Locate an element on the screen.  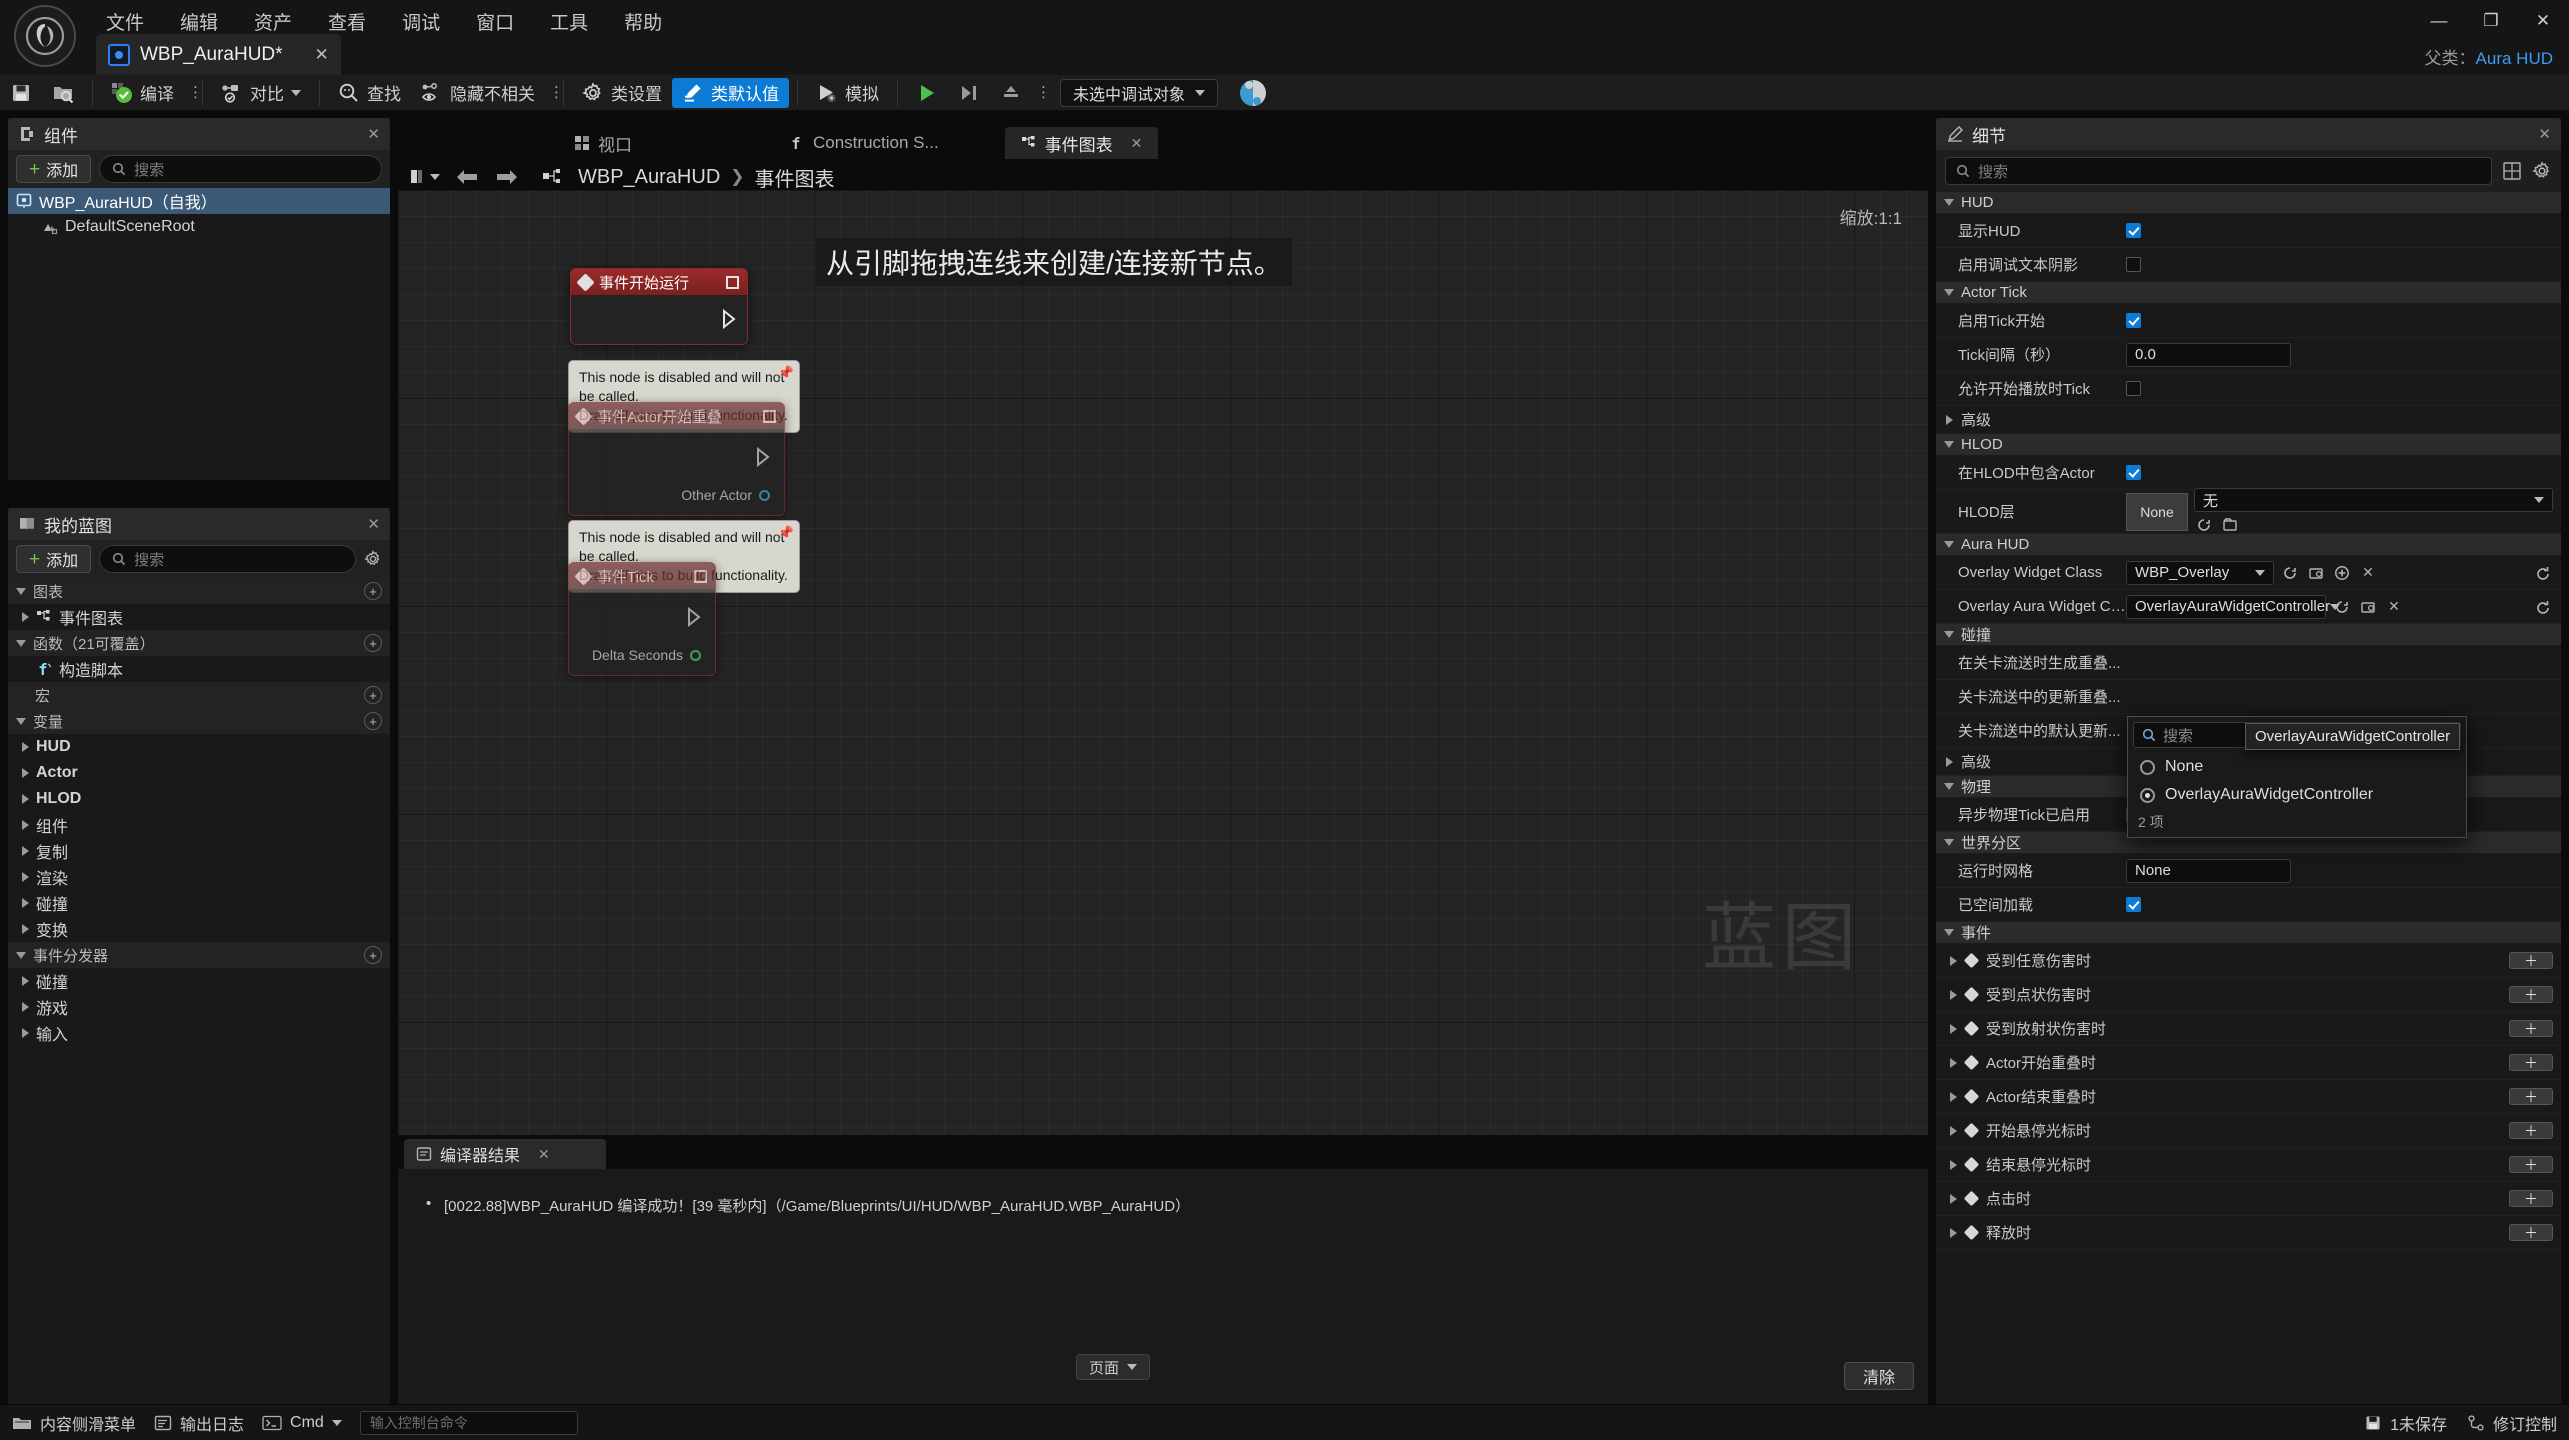
hlod-layer-thumbnail: None is located at coordinates (2157, 511).